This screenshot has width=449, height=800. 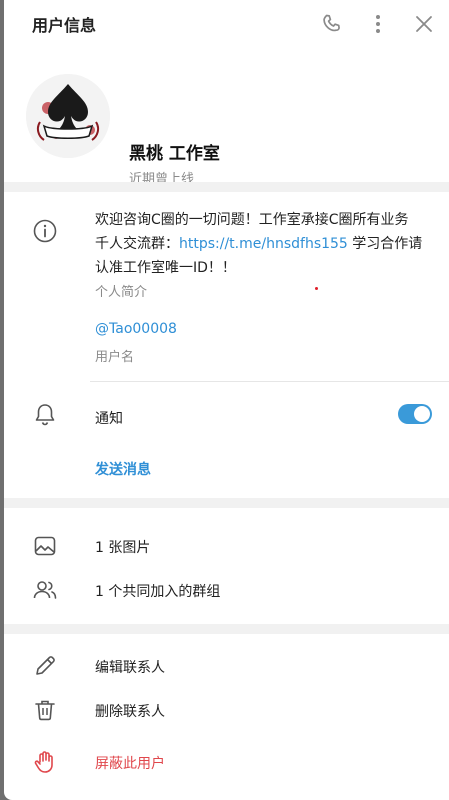 I want to click on groups-count: 1 个共同加入的群组, so click(x=158, y=592).